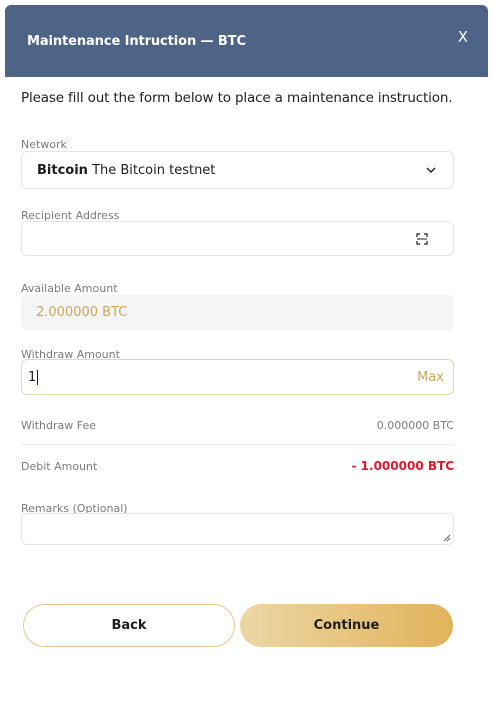 This screenshot has height=704, width=493. What do you see at coordinates (237, 238) in the screenshot?
I see `recipient-address-input` at bounding box center [237, 238].